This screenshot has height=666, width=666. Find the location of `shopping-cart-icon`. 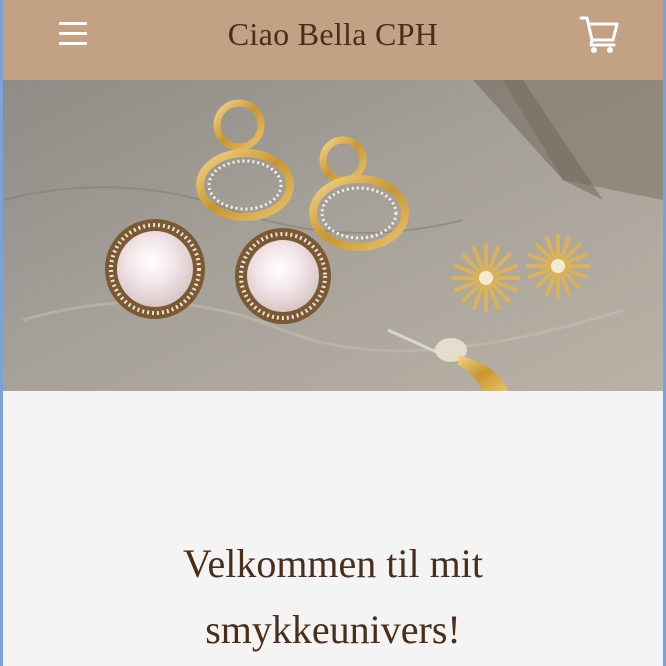

shopping-cart-icon is located at coordinates (599, 34).